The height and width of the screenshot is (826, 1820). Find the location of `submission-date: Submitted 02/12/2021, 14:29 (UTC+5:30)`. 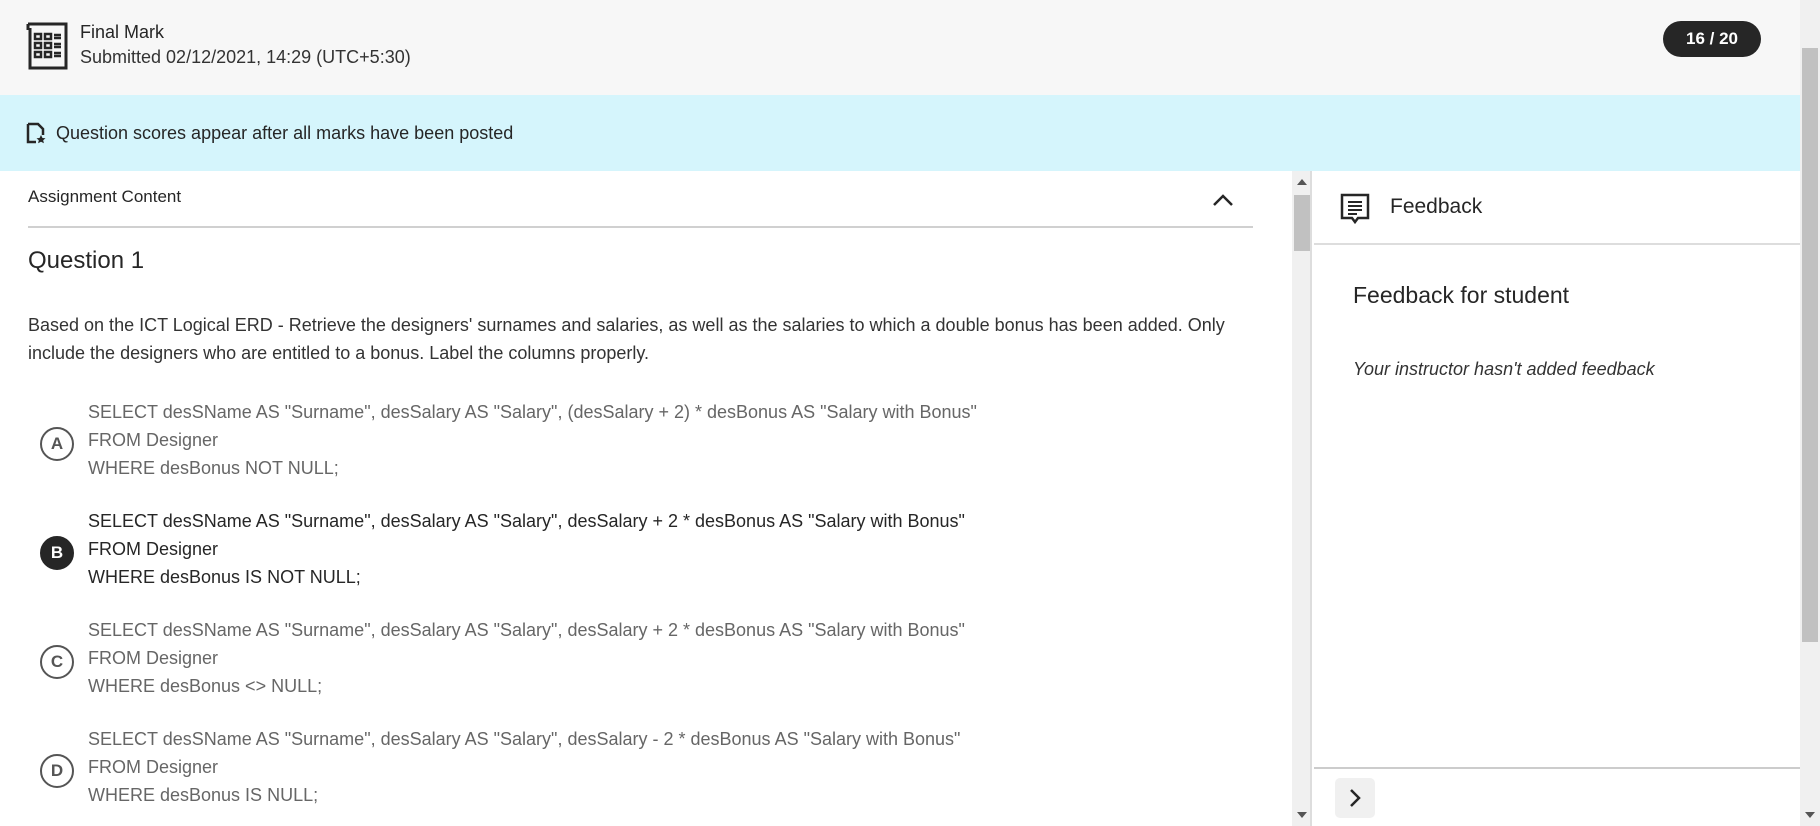

submission-date: Submitted 02/12/2021, 14:29 (UTC+5:30) is located at coordinates (245, 57).